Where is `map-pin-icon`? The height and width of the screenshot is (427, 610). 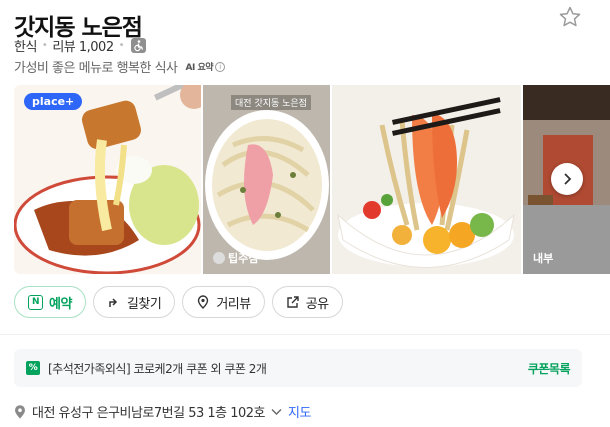
map-pin-icon is located at coordinates (20, 411).